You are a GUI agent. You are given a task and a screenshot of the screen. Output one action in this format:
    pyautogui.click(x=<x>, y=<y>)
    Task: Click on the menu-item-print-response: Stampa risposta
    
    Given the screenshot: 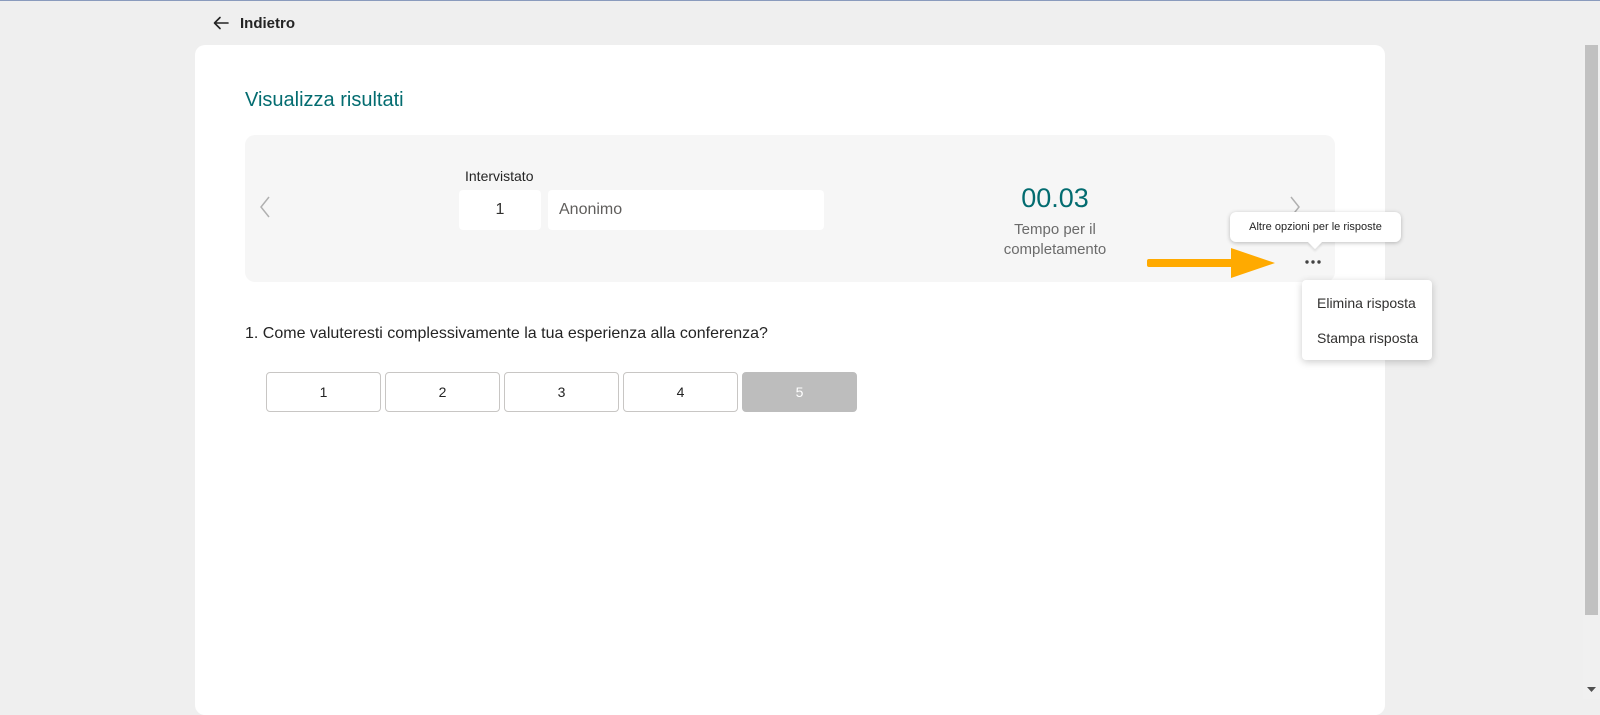 What is the action you would take?
    pyautogui.click(x=1367, y=337)
    